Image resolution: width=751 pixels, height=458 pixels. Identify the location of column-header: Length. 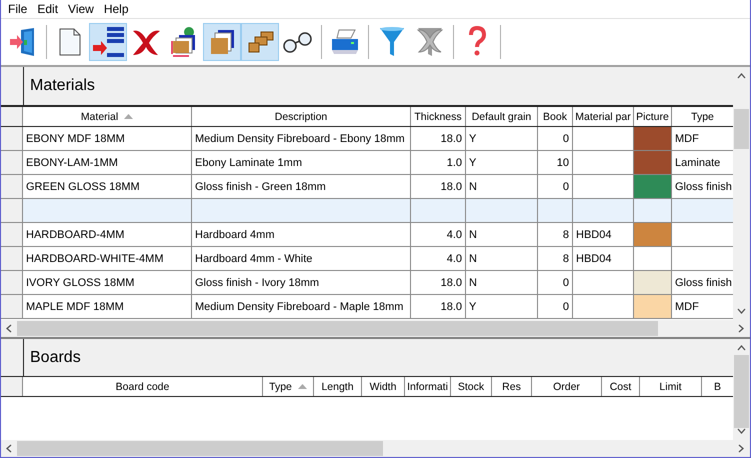
(338, 386).